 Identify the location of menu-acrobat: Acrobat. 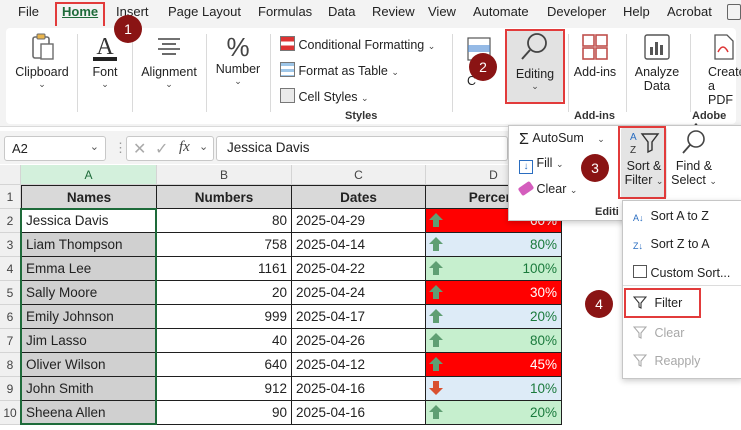
(689, 11).